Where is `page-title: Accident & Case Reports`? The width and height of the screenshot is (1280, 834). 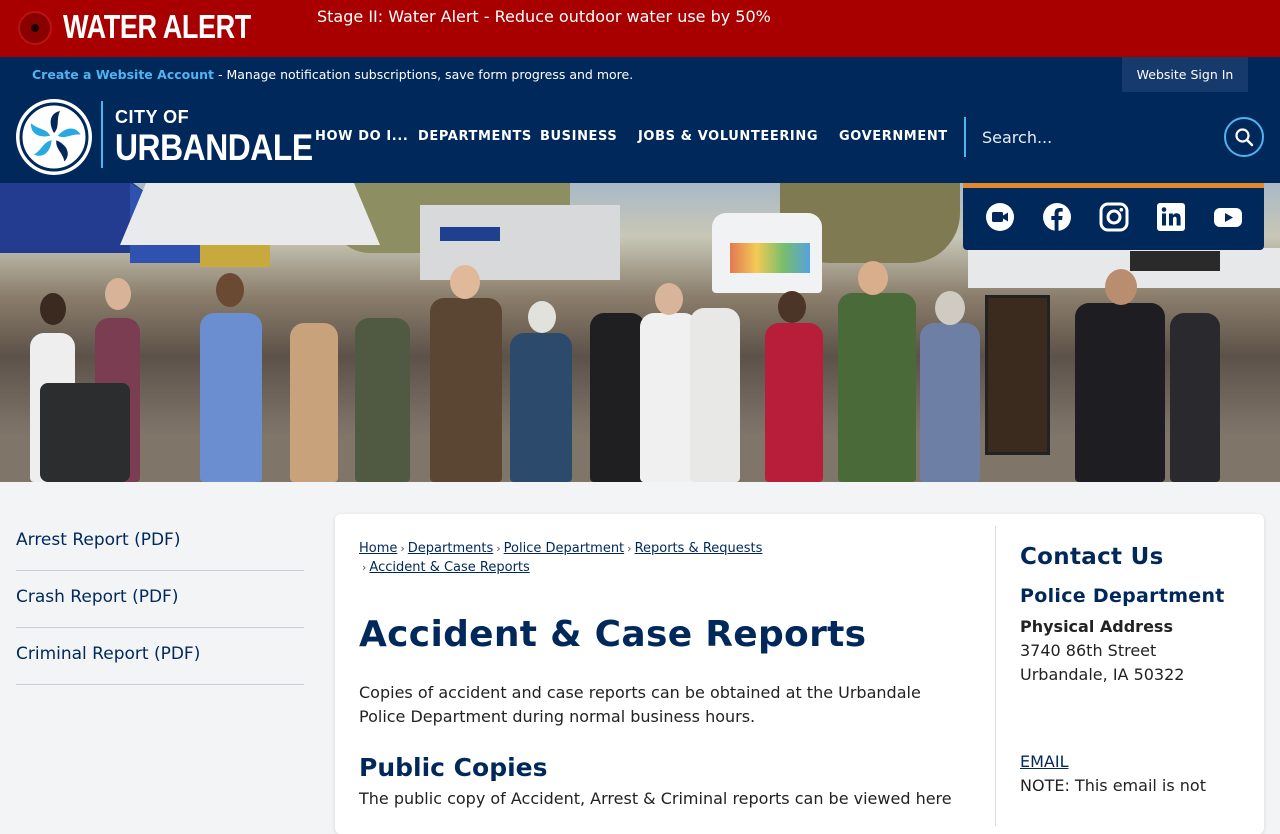
page-title: Accident & Case Reports is located at coordinates (613, 634).